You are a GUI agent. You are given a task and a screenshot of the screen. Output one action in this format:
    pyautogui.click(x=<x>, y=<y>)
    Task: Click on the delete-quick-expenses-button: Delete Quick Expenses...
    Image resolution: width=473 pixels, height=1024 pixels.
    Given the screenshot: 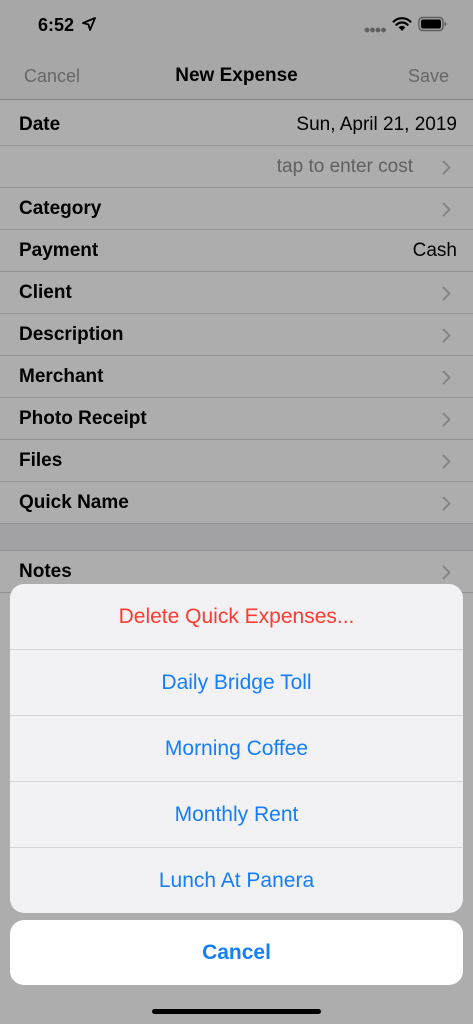 What is the action you would take?
    pyautogui.click(x=236, y=617)
    